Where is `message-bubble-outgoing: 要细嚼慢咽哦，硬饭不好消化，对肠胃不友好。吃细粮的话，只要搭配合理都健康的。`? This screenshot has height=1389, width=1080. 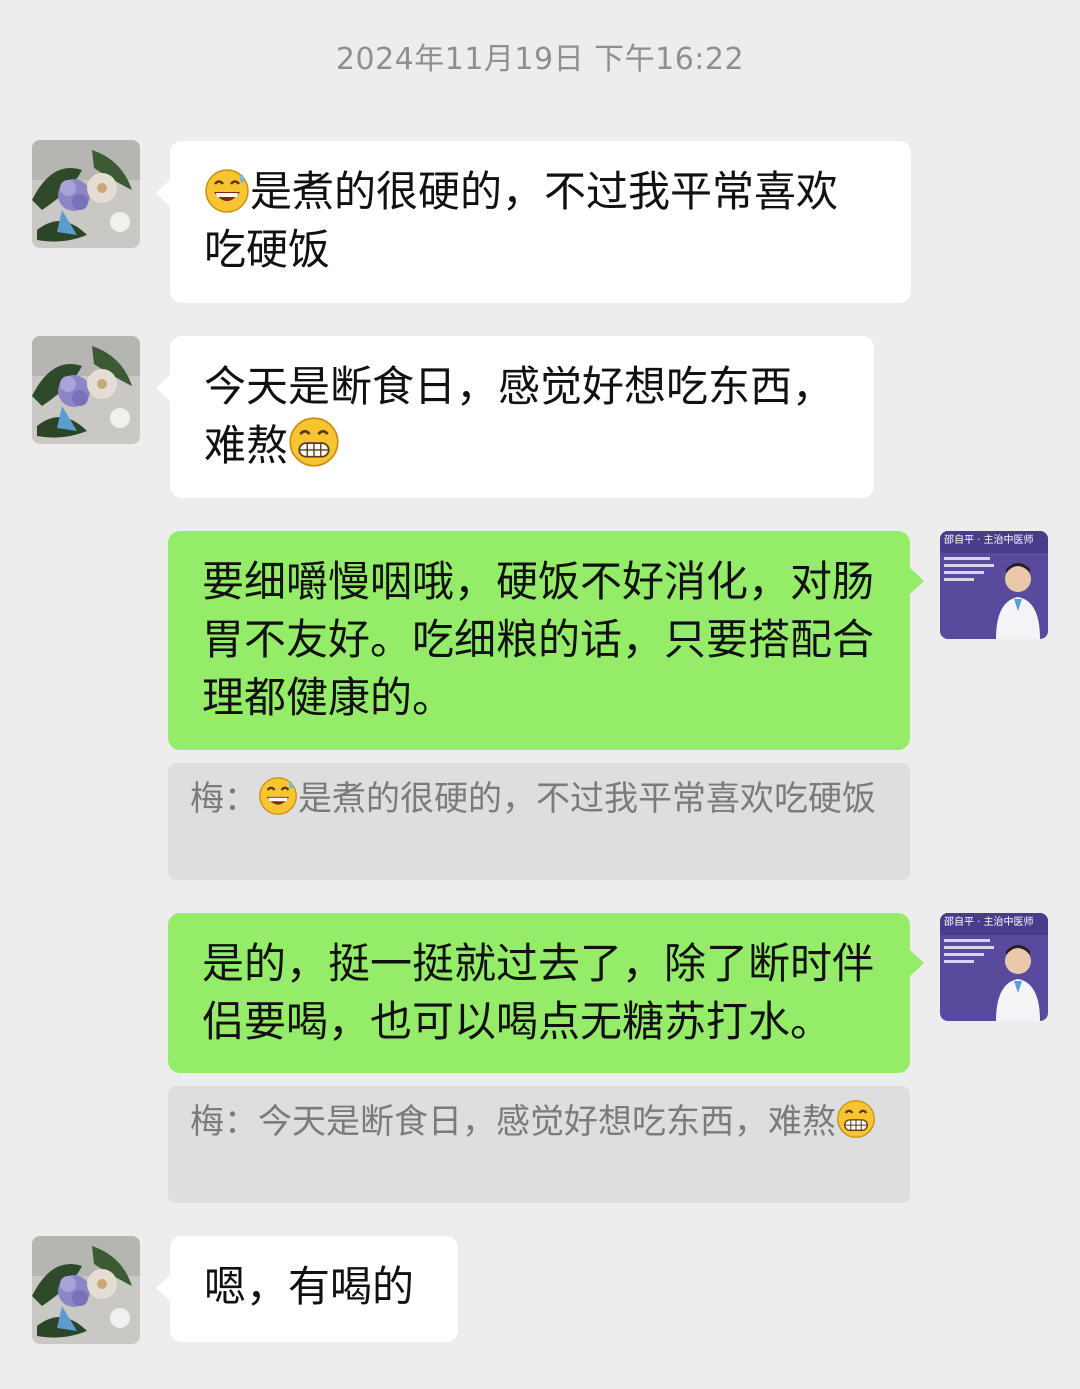 message-bubble-outgoing: 要细嚼慢咽哦，硬饭不好消化，对肠胃不友好。吃细粮的话，只要搭配合理都健康的。 is located at coordinates (546, 640).